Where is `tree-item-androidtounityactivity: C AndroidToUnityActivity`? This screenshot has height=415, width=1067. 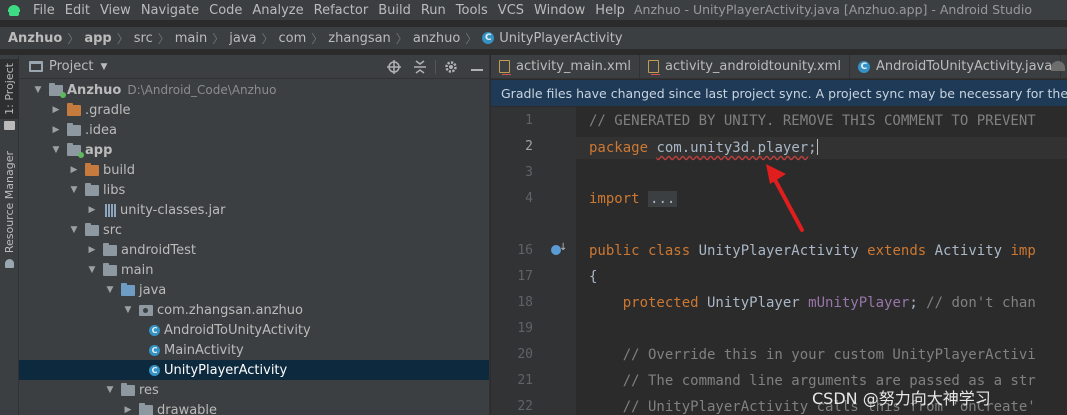 tree-item-androidtounityactivity: C AndroidToUnityActivity is located at coordinates (254, 330).